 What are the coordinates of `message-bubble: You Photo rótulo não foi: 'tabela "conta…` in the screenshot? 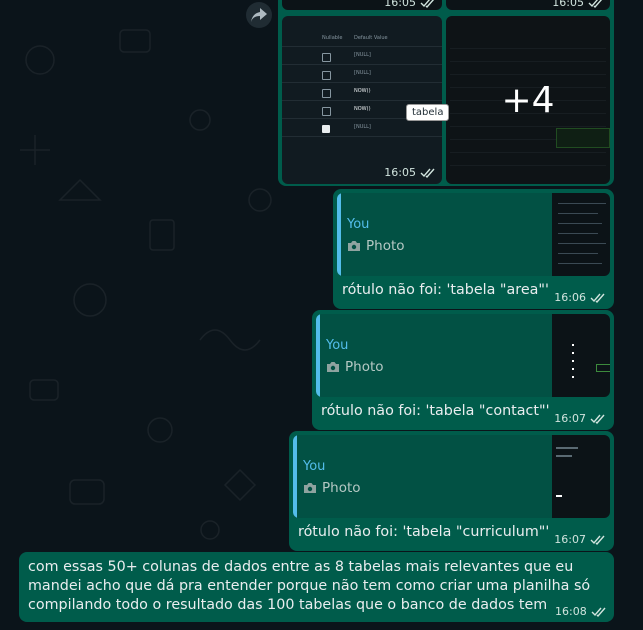 It's located at (463, 370).